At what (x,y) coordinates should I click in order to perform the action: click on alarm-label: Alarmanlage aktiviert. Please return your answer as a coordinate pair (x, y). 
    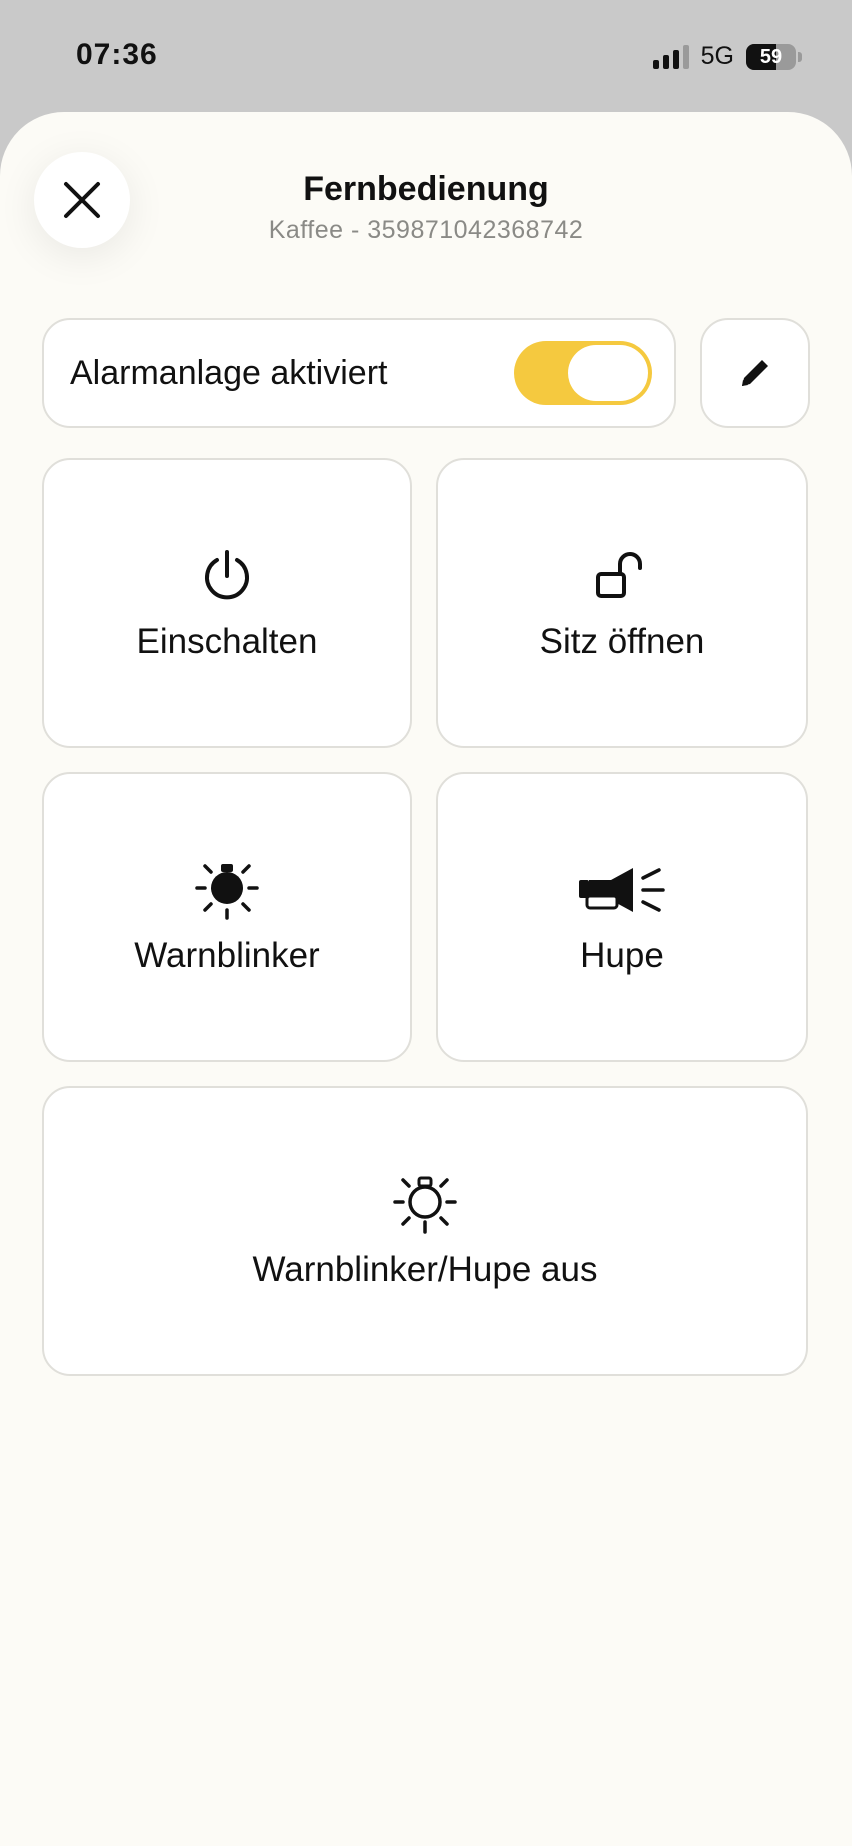
    Looking at the image, I should click on (229, 372).